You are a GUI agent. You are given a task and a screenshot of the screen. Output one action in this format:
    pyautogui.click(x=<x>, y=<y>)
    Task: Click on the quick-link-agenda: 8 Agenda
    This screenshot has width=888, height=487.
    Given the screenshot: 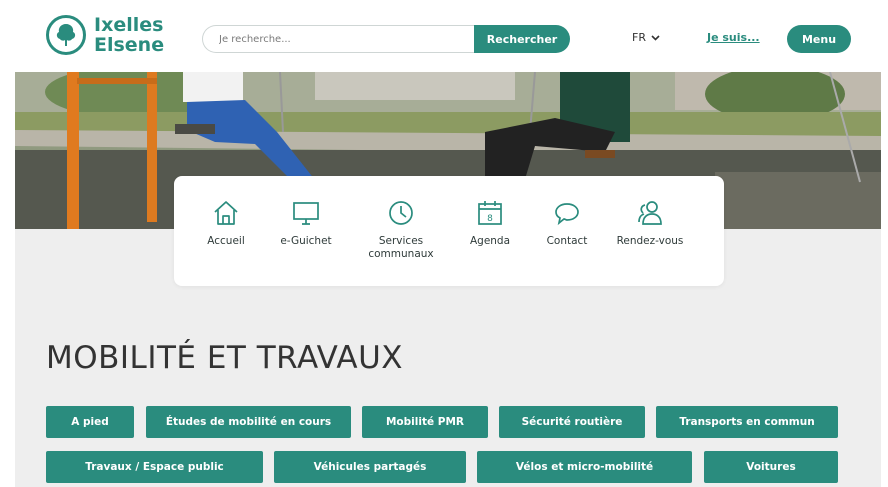 What is the action you would take?
    pyautogui.click(x=490, y=223)
    